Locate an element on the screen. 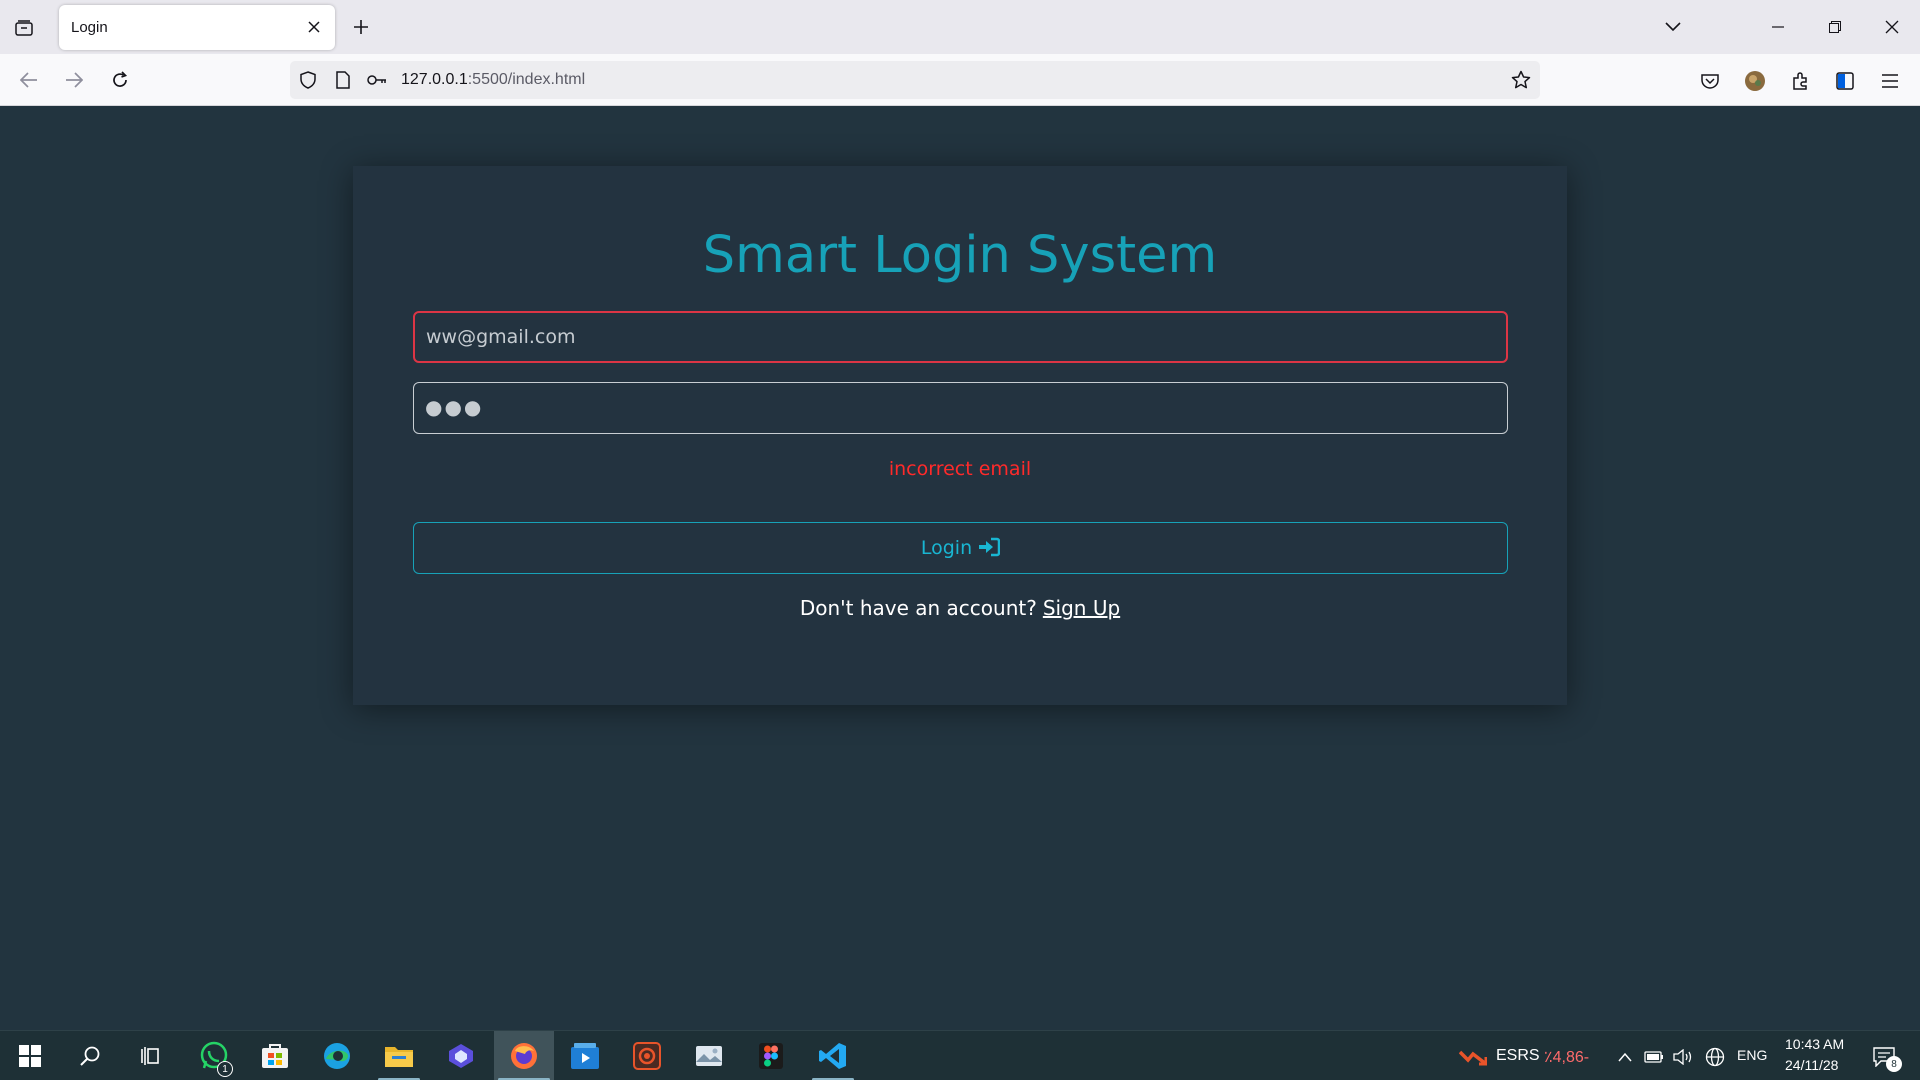 The image size is (1920, 1080). login-button-label: Login is located at coordinates (946, 548).